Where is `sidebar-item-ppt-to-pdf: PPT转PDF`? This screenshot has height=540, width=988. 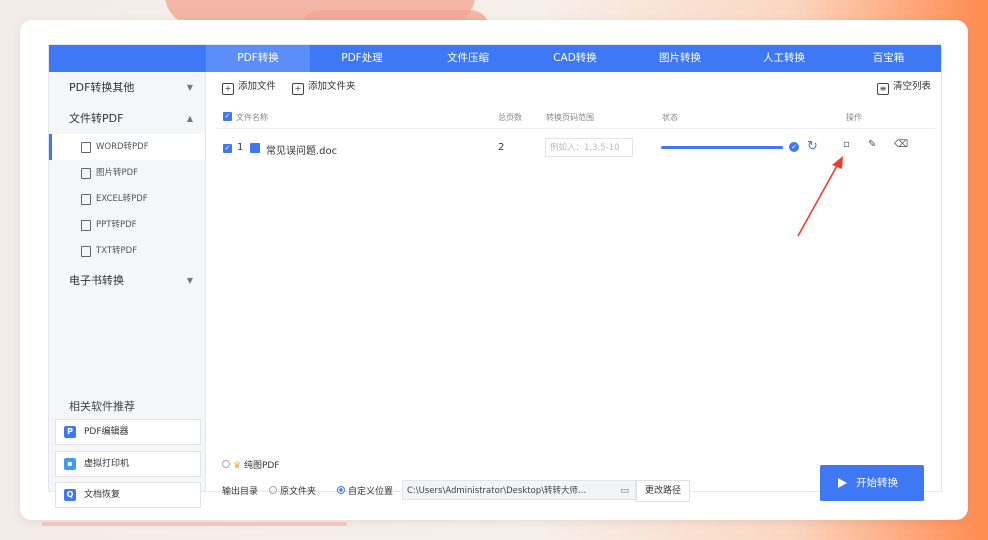 sidebar-item-ppt-to-pdf: PPT转PDF is located at coordinates (127, 225).